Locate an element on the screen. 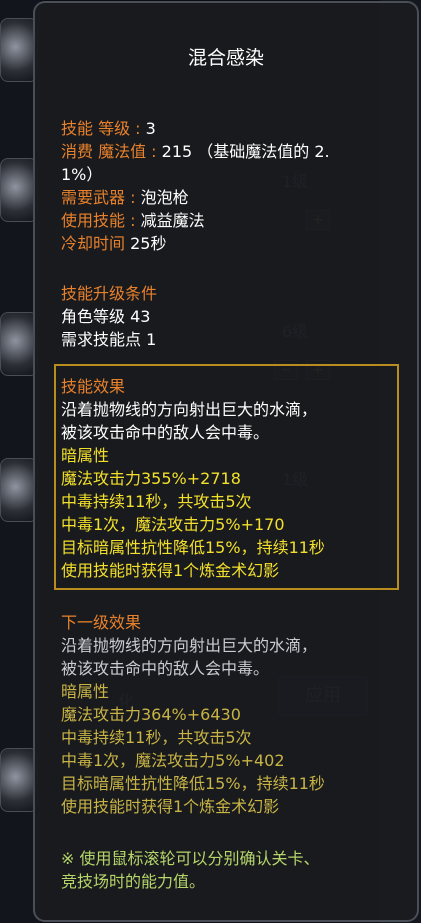  upgrade-heading: 技能升级条件 is located at coordinates (109, 293).